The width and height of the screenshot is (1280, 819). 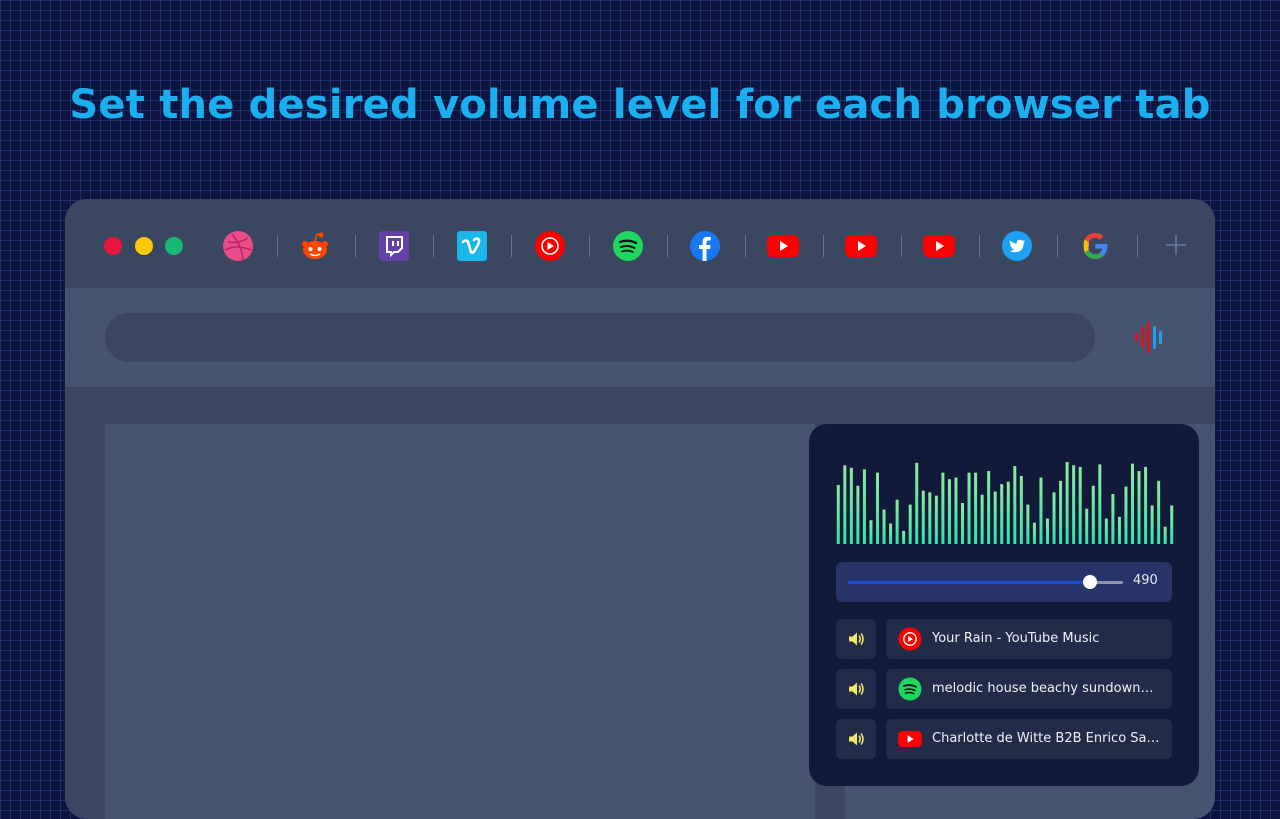 What do you see at coordinates (969, 582) in the screenshot?
I see `volume-slider-fill` at bounding box center [969, 582].